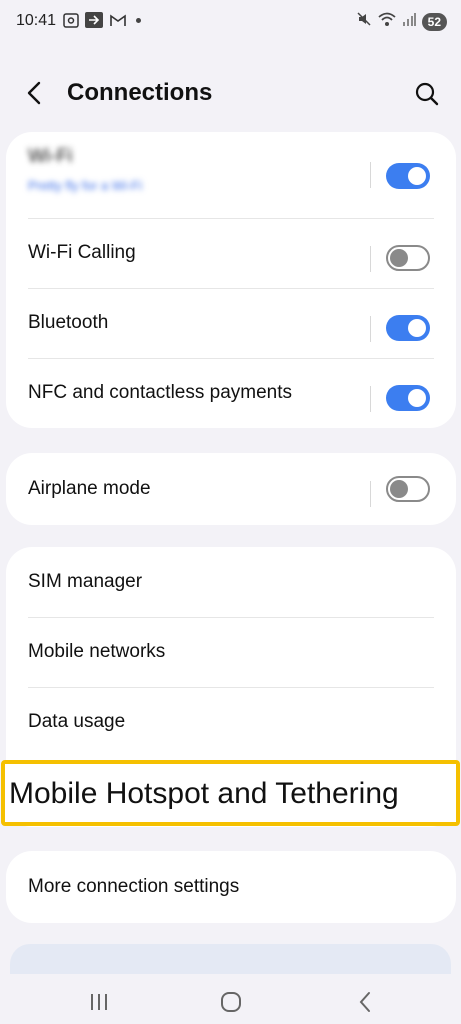 The height and width of the screenshot is (1024, 461). I want to click on nfc-label: NFC and contactless payments, so click(160, 392).